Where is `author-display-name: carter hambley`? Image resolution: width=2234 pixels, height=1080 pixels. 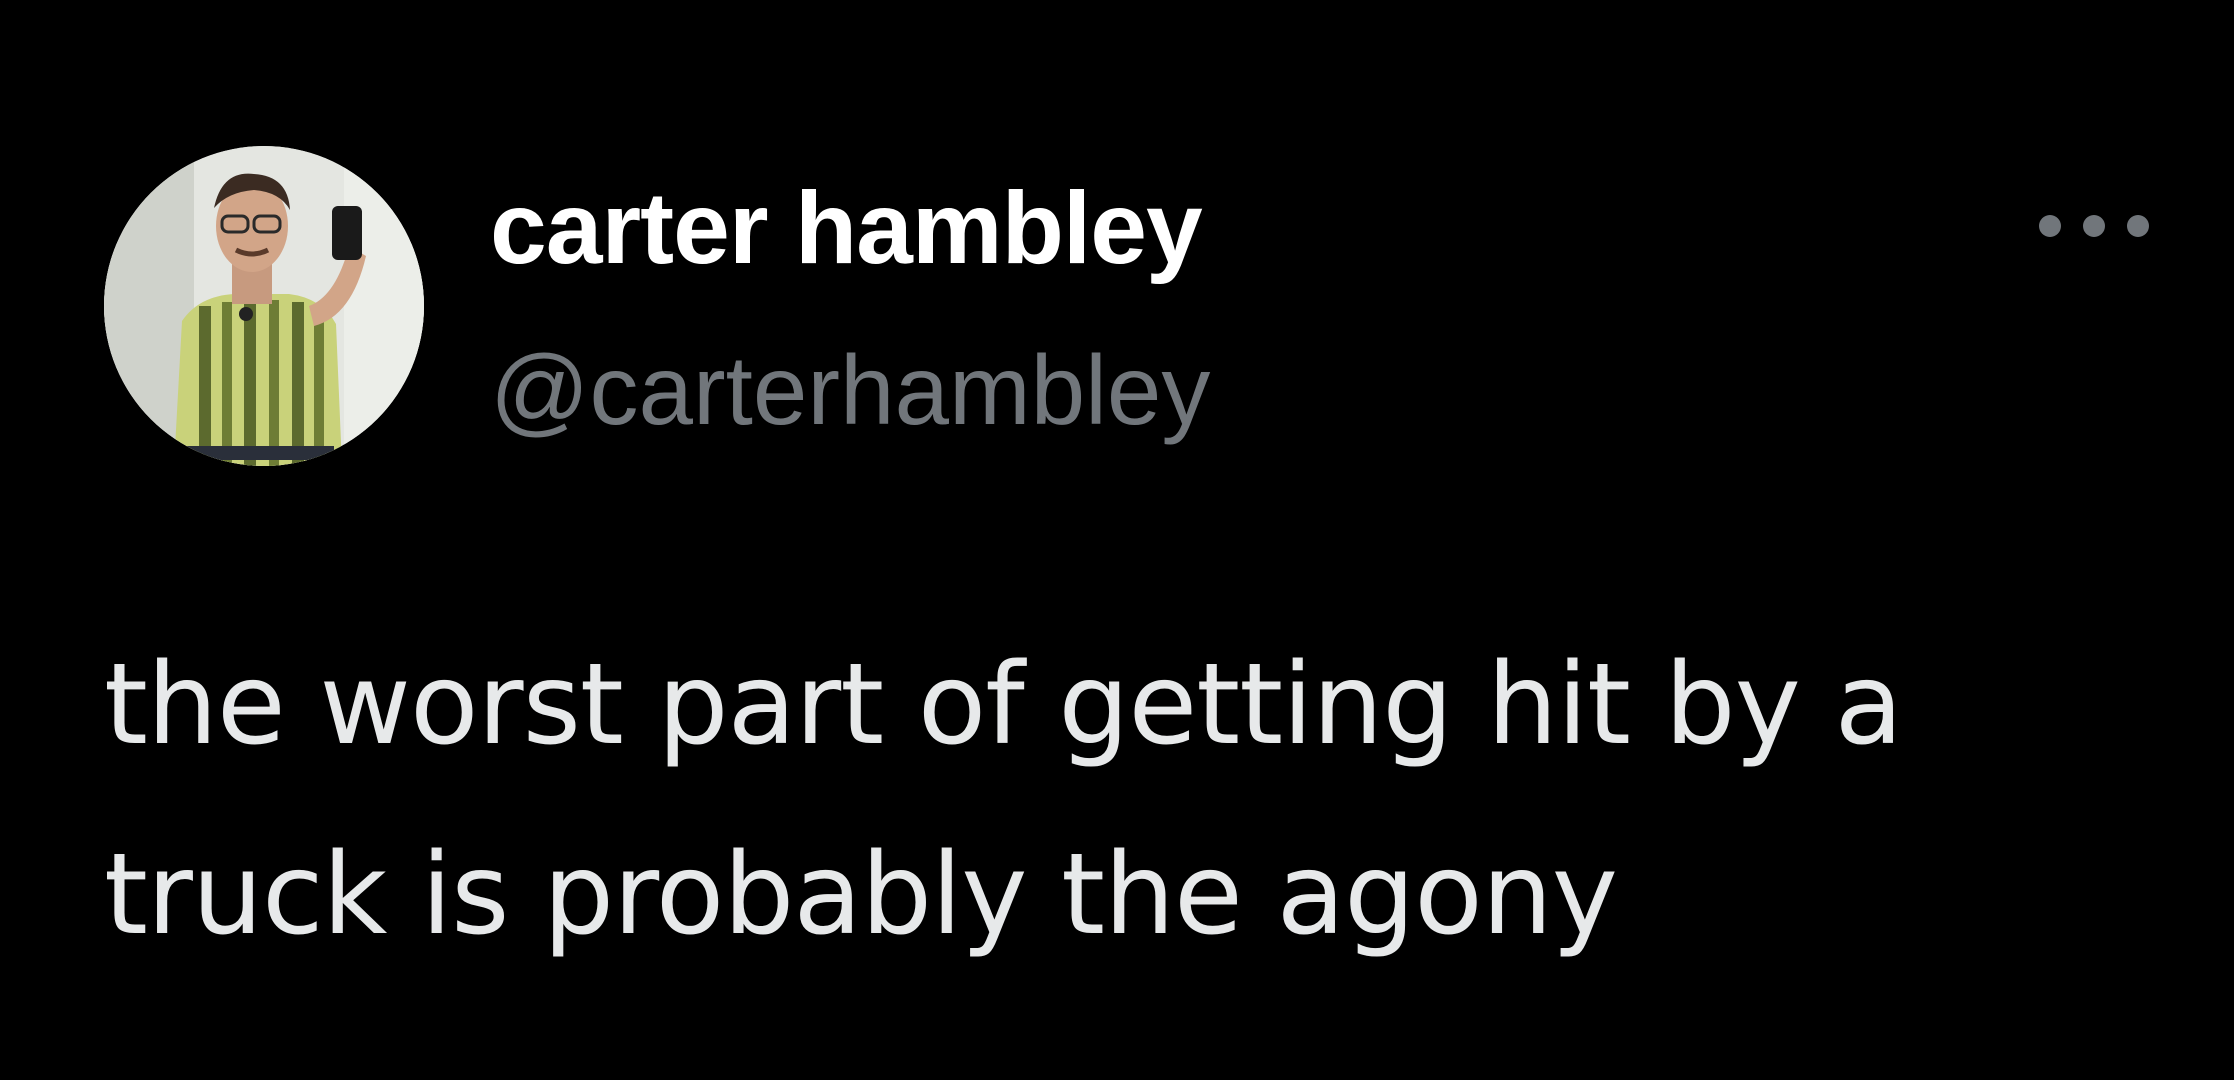
author-display-name: carter hambley is located at coordinates (846, 228).